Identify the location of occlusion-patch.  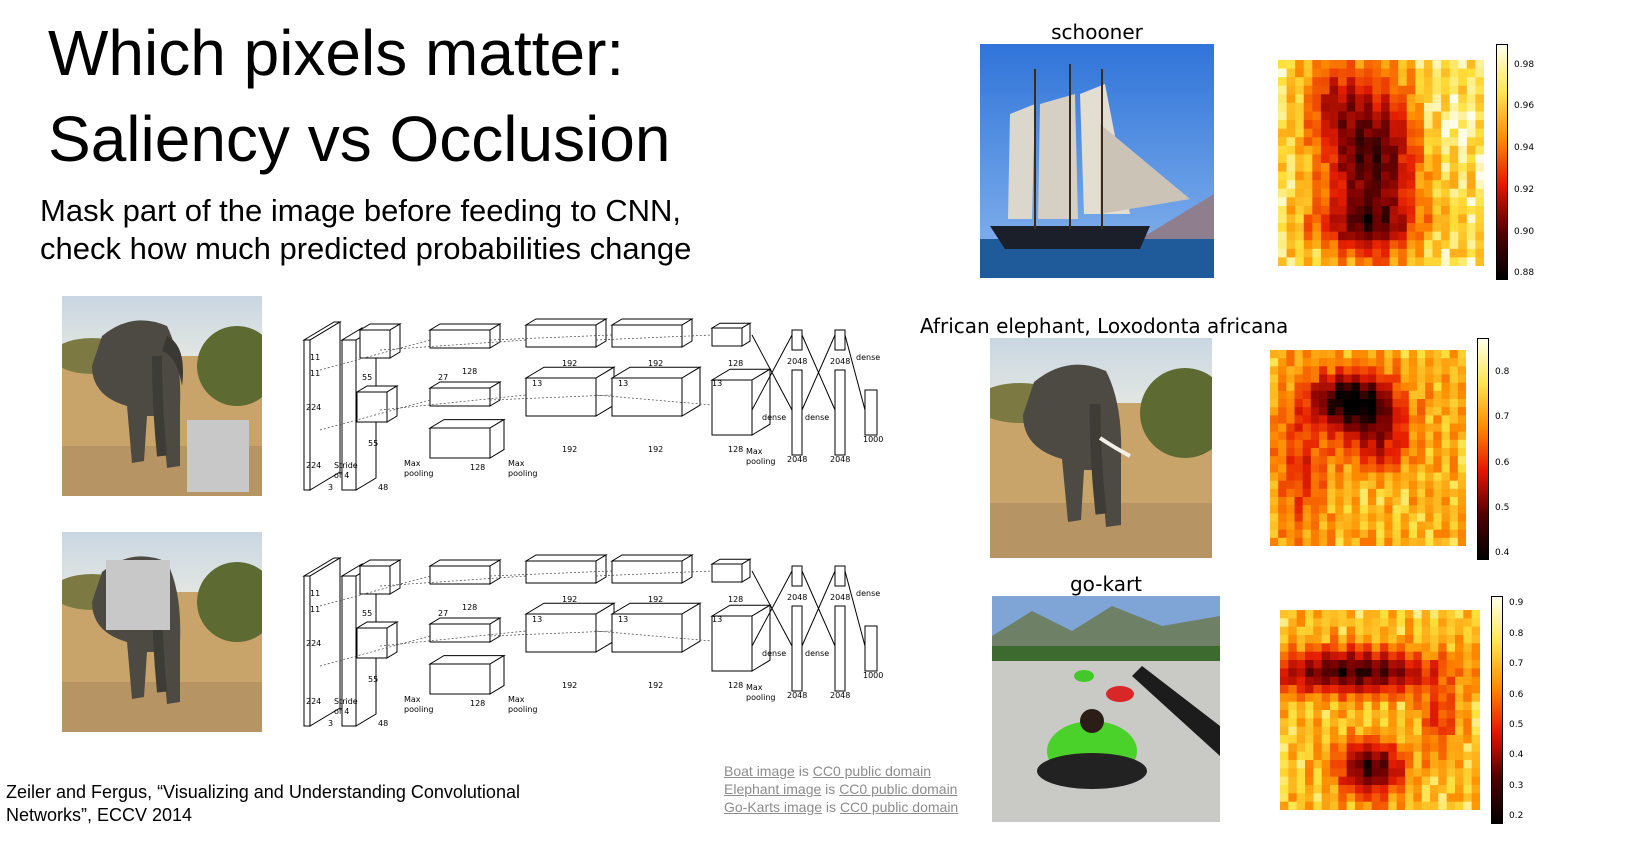
(218, 456).